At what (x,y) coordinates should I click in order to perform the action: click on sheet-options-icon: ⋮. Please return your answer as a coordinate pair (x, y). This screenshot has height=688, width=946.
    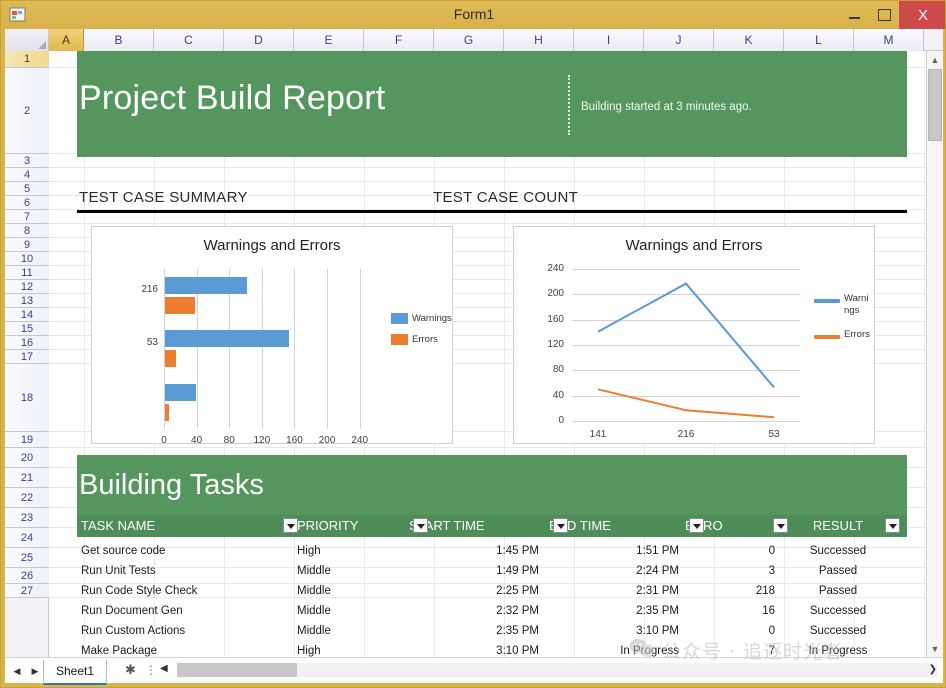
    Looking at the image, I should click on (151, 670).